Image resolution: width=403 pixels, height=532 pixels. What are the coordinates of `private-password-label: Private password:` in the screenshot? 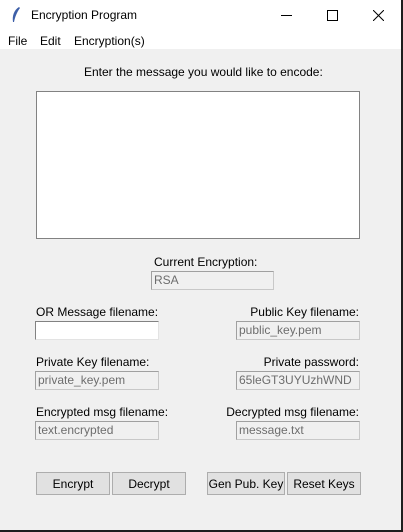 It's located at (311, 362).